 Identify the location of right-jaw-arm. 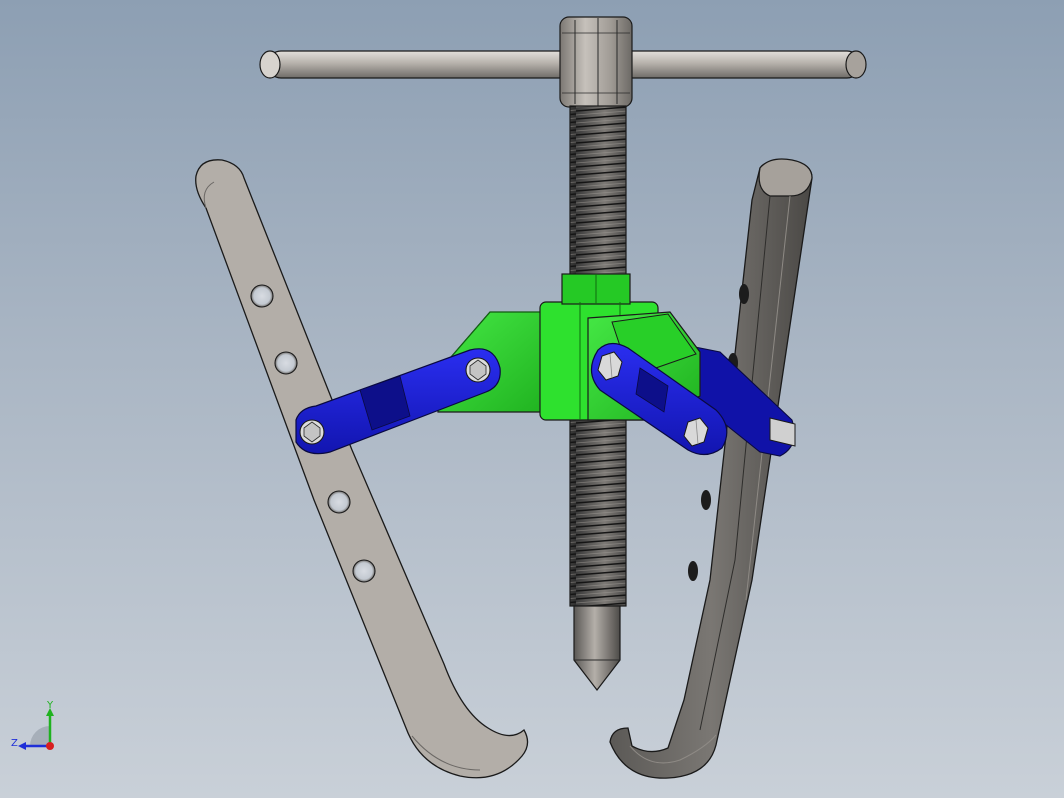
(711, 468).